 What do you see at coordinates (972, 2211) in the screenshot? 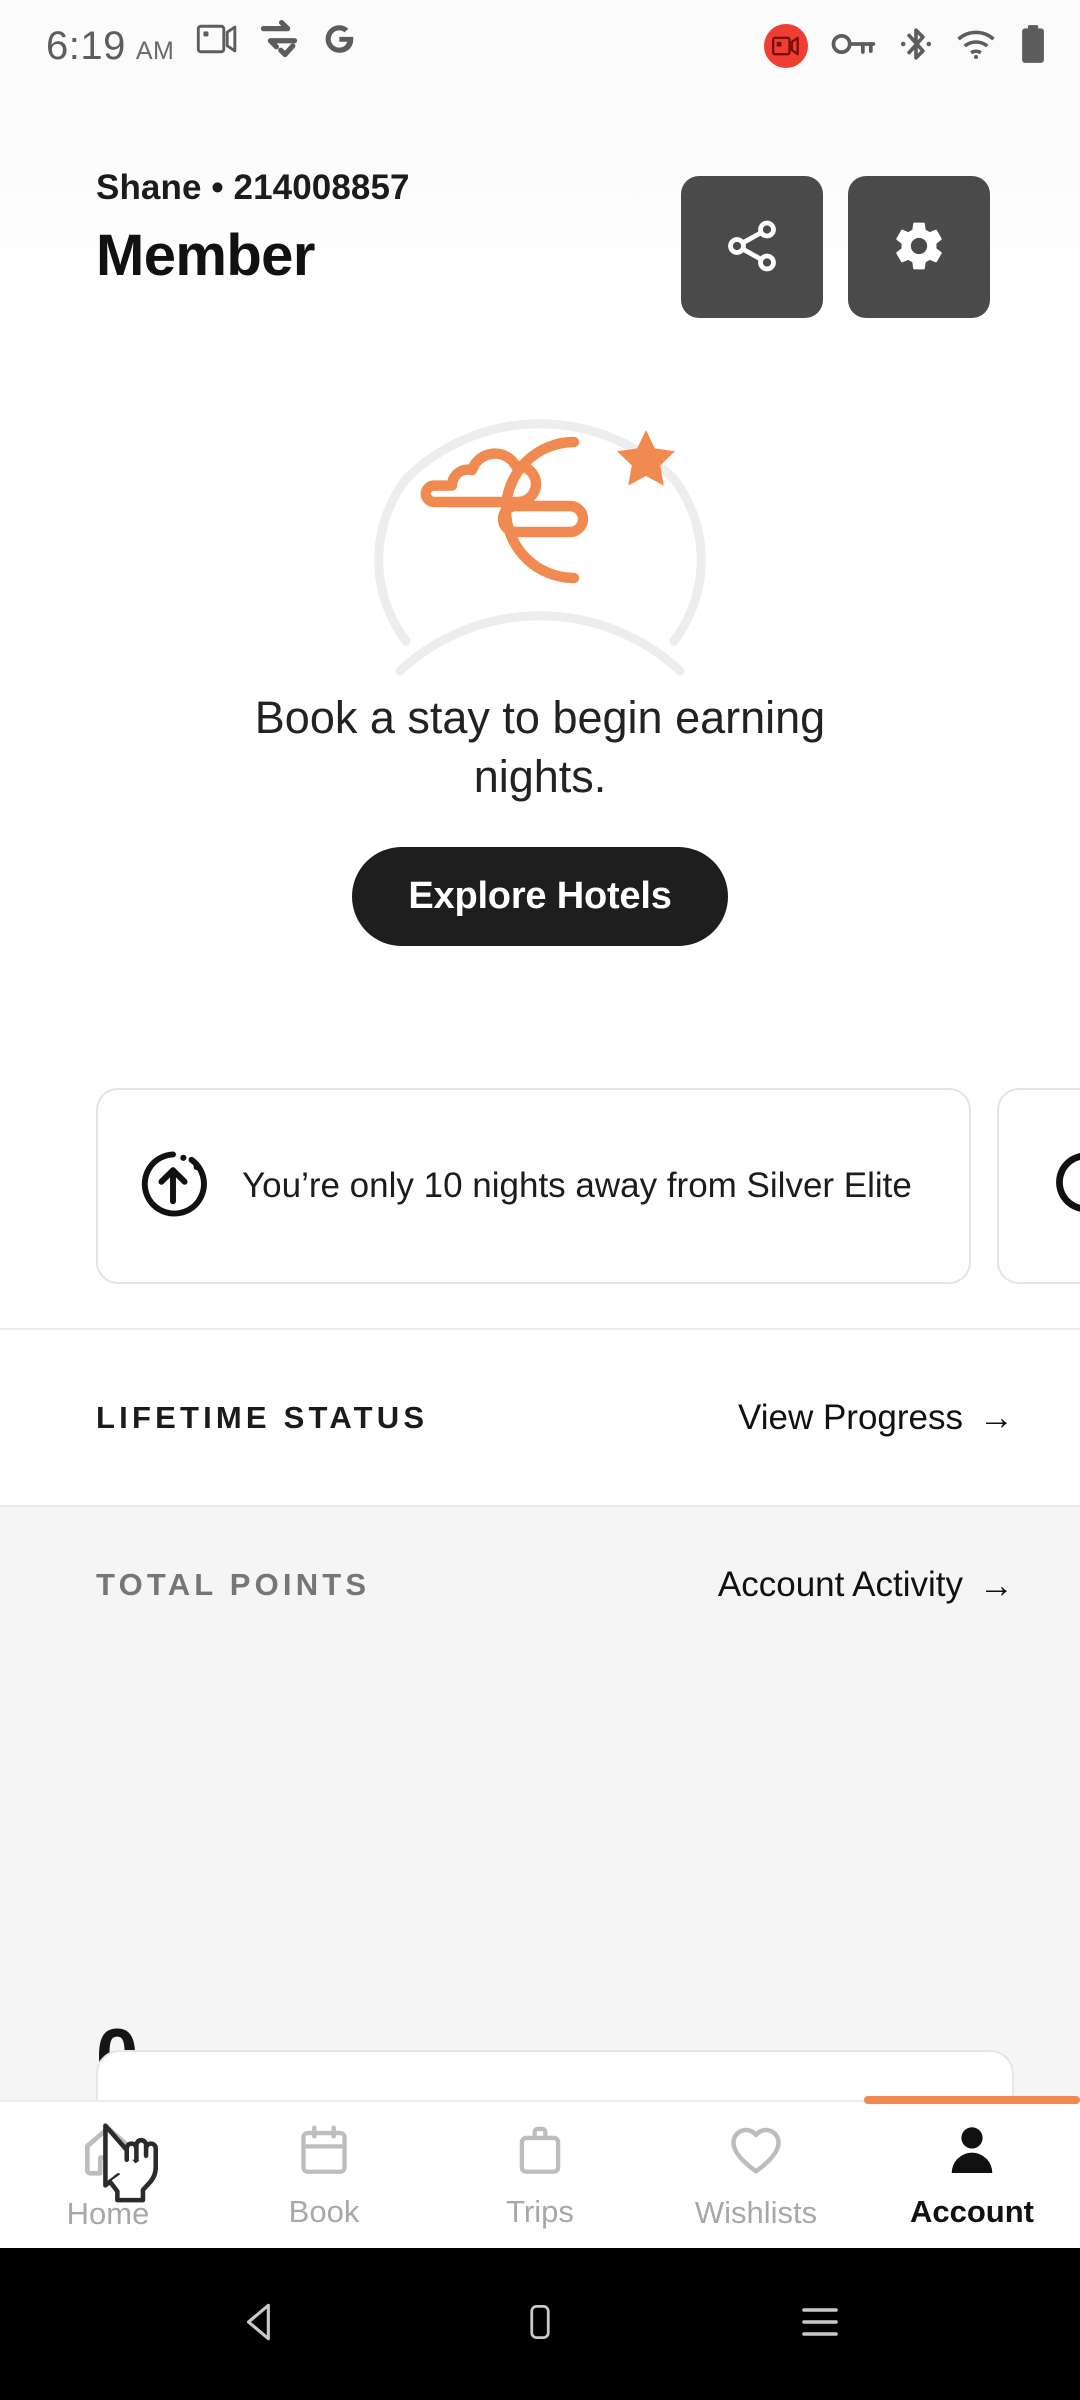
I see `nav-label-account: Account` at bounding box center [972, 2211].